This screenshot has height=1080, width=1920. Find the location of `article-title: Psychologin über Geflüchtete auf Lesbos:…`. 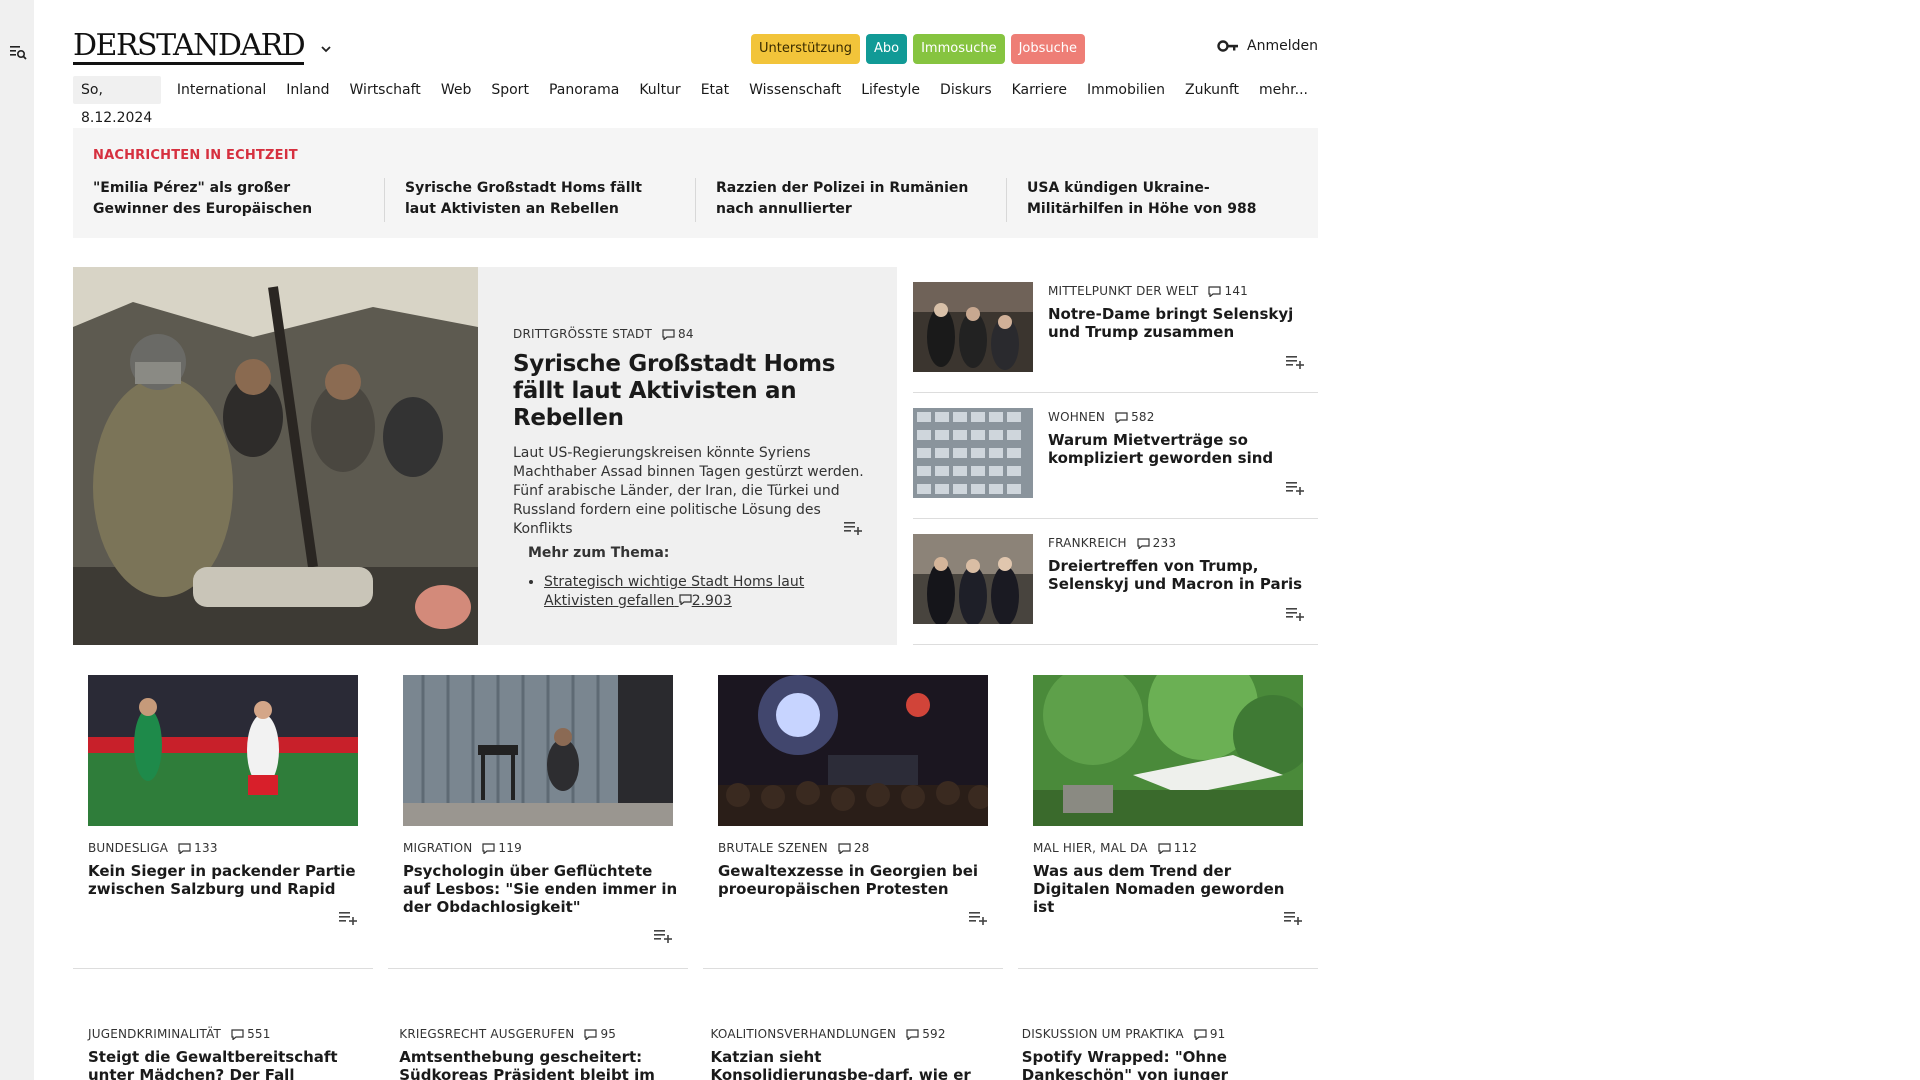

article-title: Psychologin über Geflüchtete auf Lesbos:… is located at coordinates (540, 889).